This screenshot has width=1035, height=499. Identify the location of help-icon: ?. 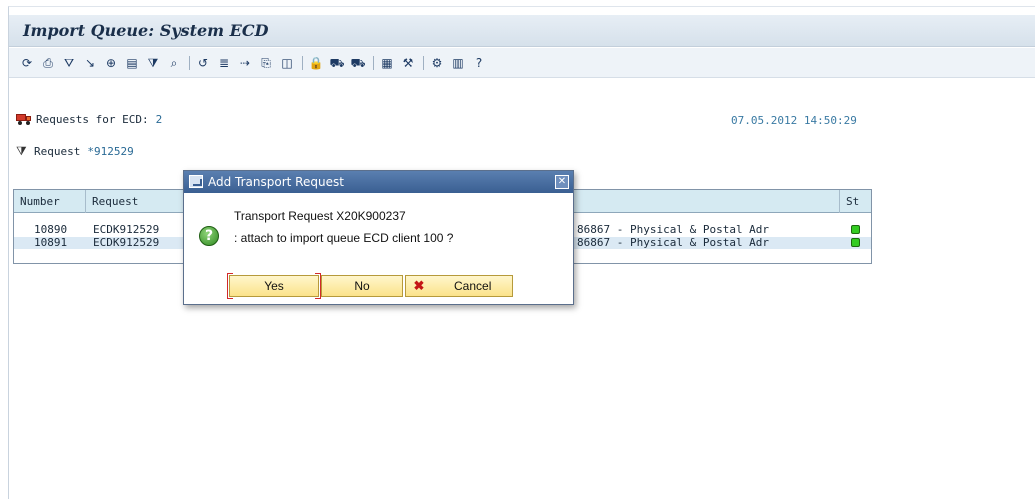
(479, 63).